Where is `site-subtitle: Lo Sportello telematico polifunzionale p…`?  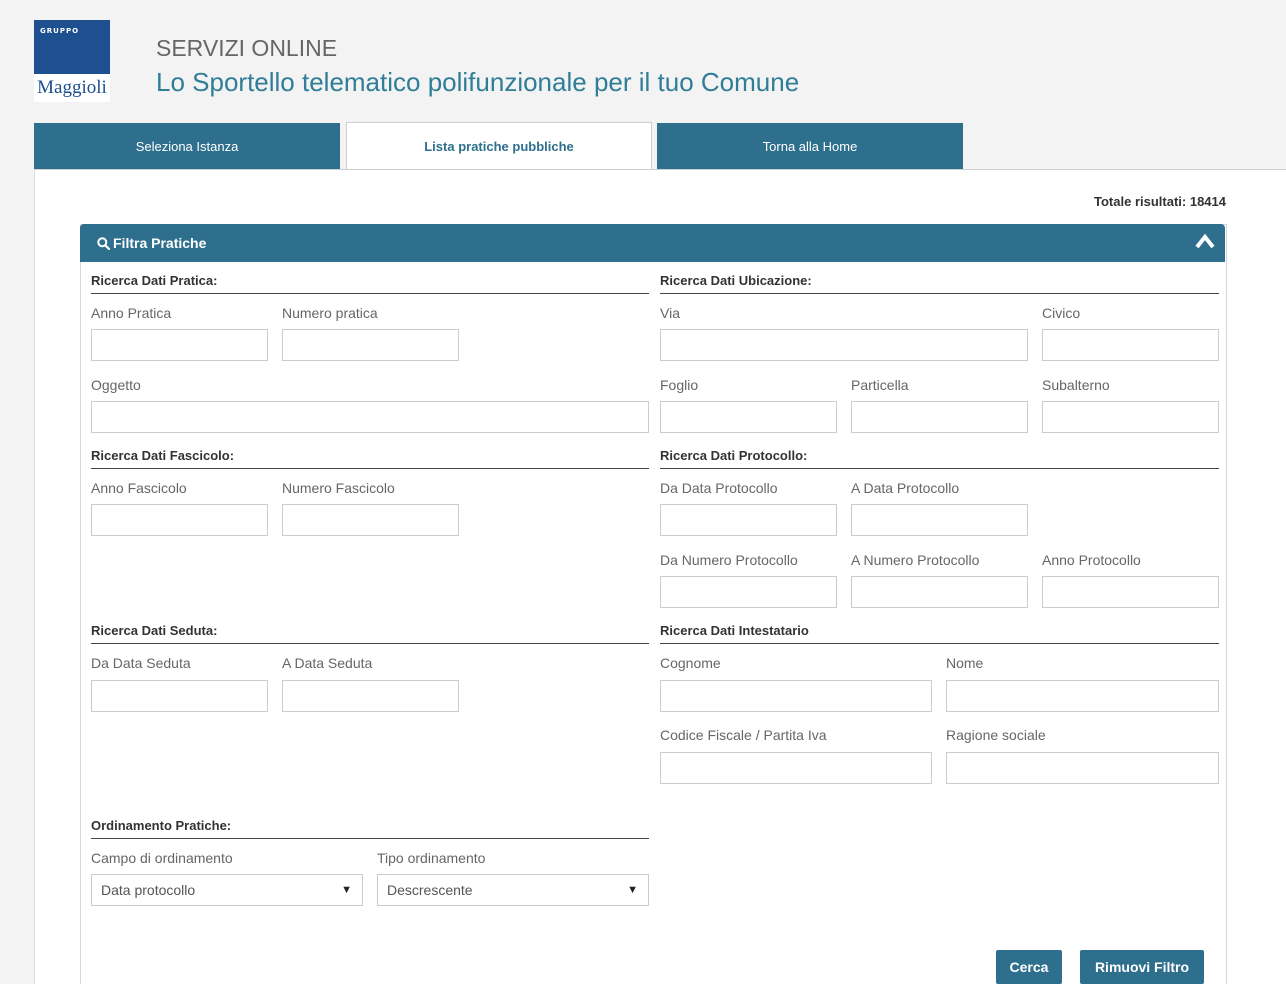
site-subtitle: Lo Sportello telematico polifunzionale p… is located at coordinates (478, 82).